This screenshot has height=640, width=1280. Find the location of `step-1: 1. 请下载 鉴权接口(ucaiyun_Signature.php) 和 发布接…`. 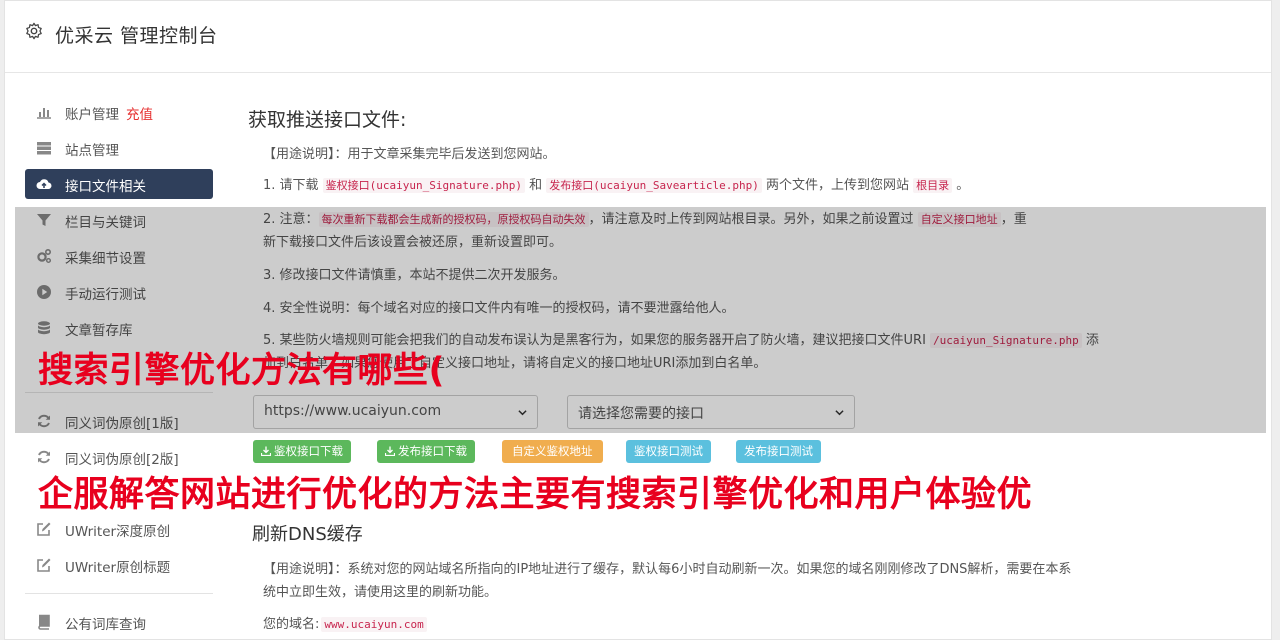

step-1: 1. 请下载 鉴权接口(ucaiyun_Signature.php) 和 发布接… is located at coordinates (616, 186).